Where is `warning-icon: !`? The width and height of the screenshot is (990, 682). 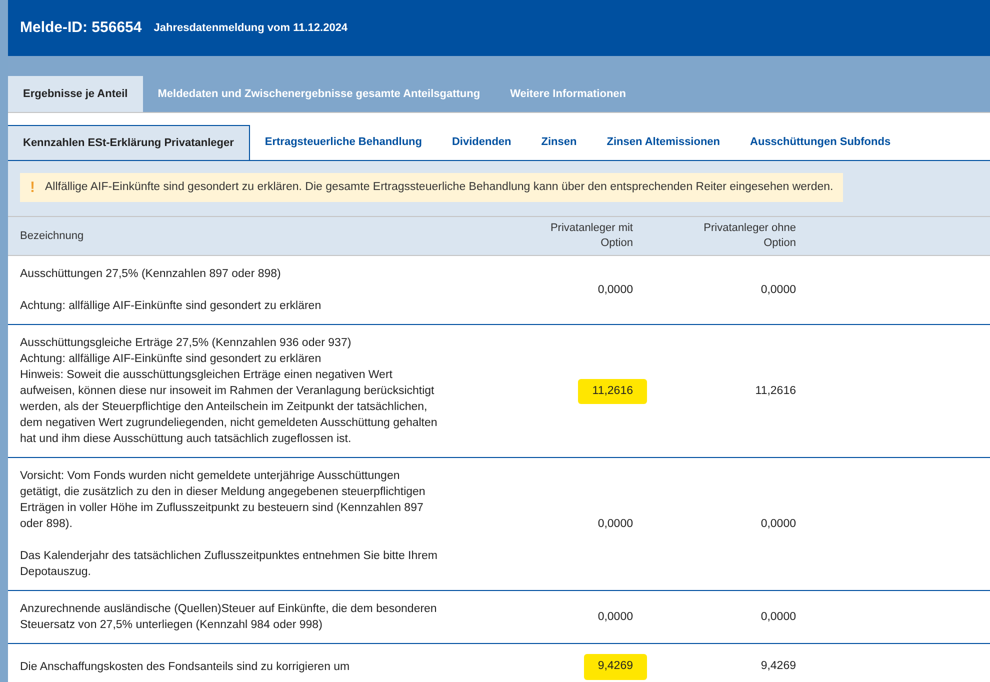
warning-icon: ! is located at coordinates (32, 188).